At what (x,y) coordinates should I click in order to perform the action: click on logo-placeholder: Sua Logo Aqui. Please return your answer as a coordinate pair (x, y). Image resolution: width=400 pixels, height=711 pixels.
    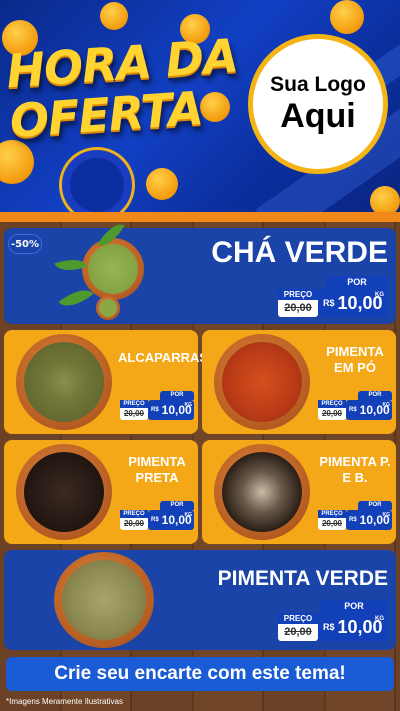
    Looking at the image, I should click on (318, 104).